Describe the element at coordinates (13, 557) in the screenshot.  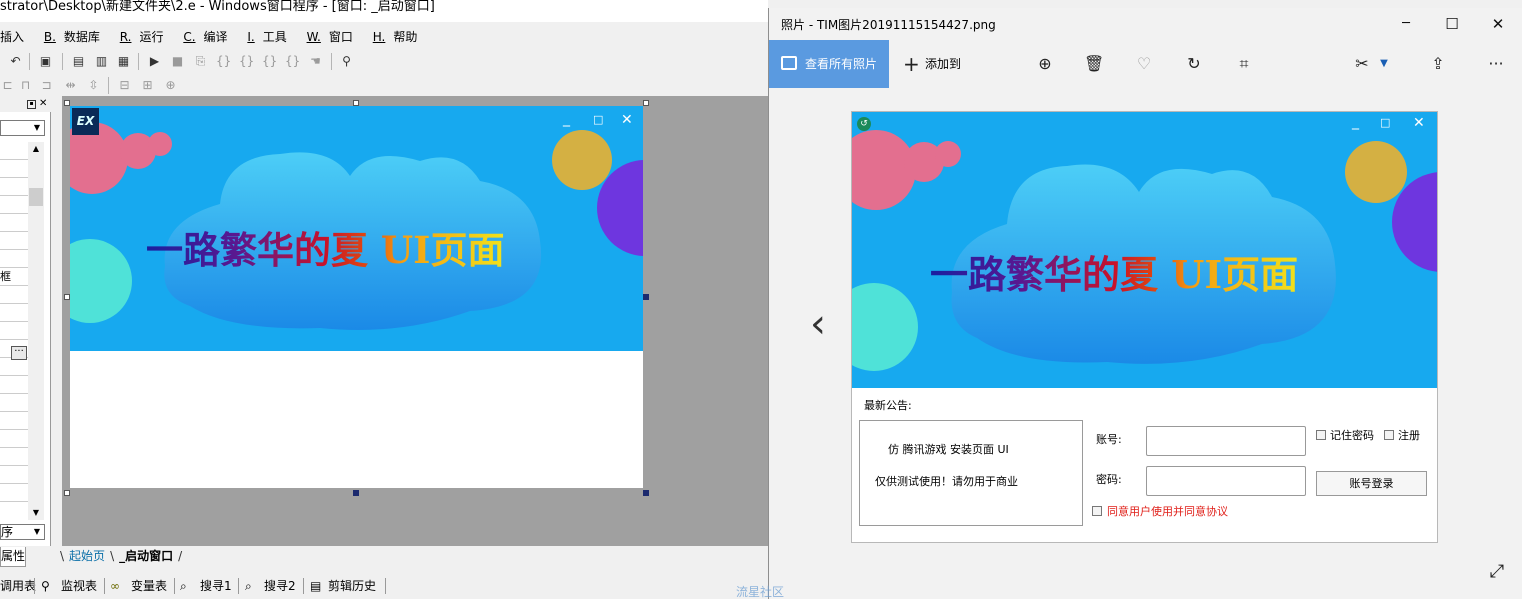
I see `tab-properties: 属性` at that location.